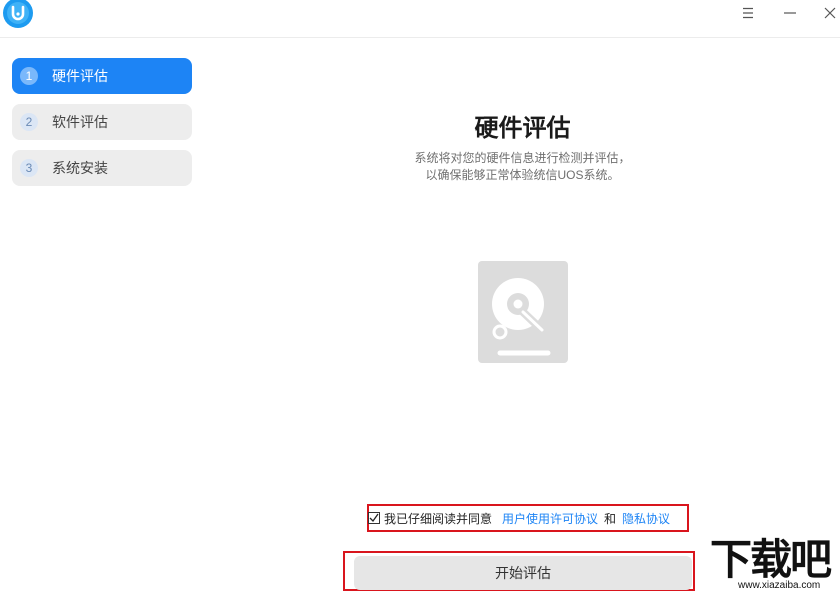 This screenshot has width=840, height=593. What do you see at coordinates (29, 76) in the screenshot?
I see `step-number: 1` at bounding box center [29, 76].